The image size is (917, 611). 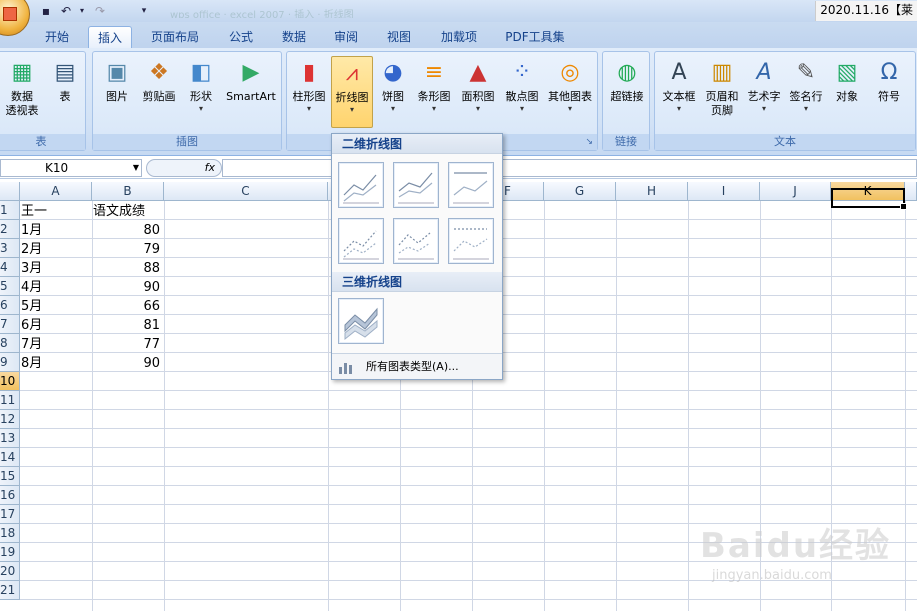 I want to click on group-tables: ▦ 数据 透视表 ▤ 表 表, so click(x=43, y=101).